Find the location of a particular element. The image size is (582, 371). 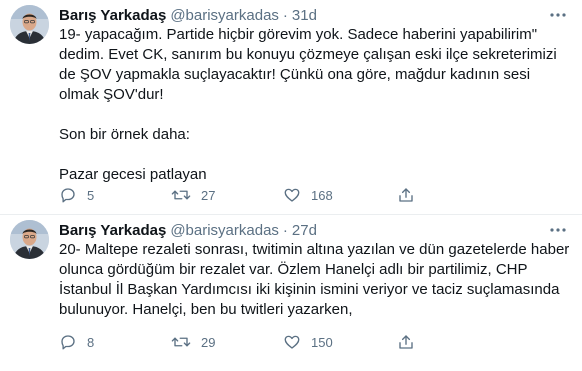

retweet-count: 27 is located at coordinates (208, 195).